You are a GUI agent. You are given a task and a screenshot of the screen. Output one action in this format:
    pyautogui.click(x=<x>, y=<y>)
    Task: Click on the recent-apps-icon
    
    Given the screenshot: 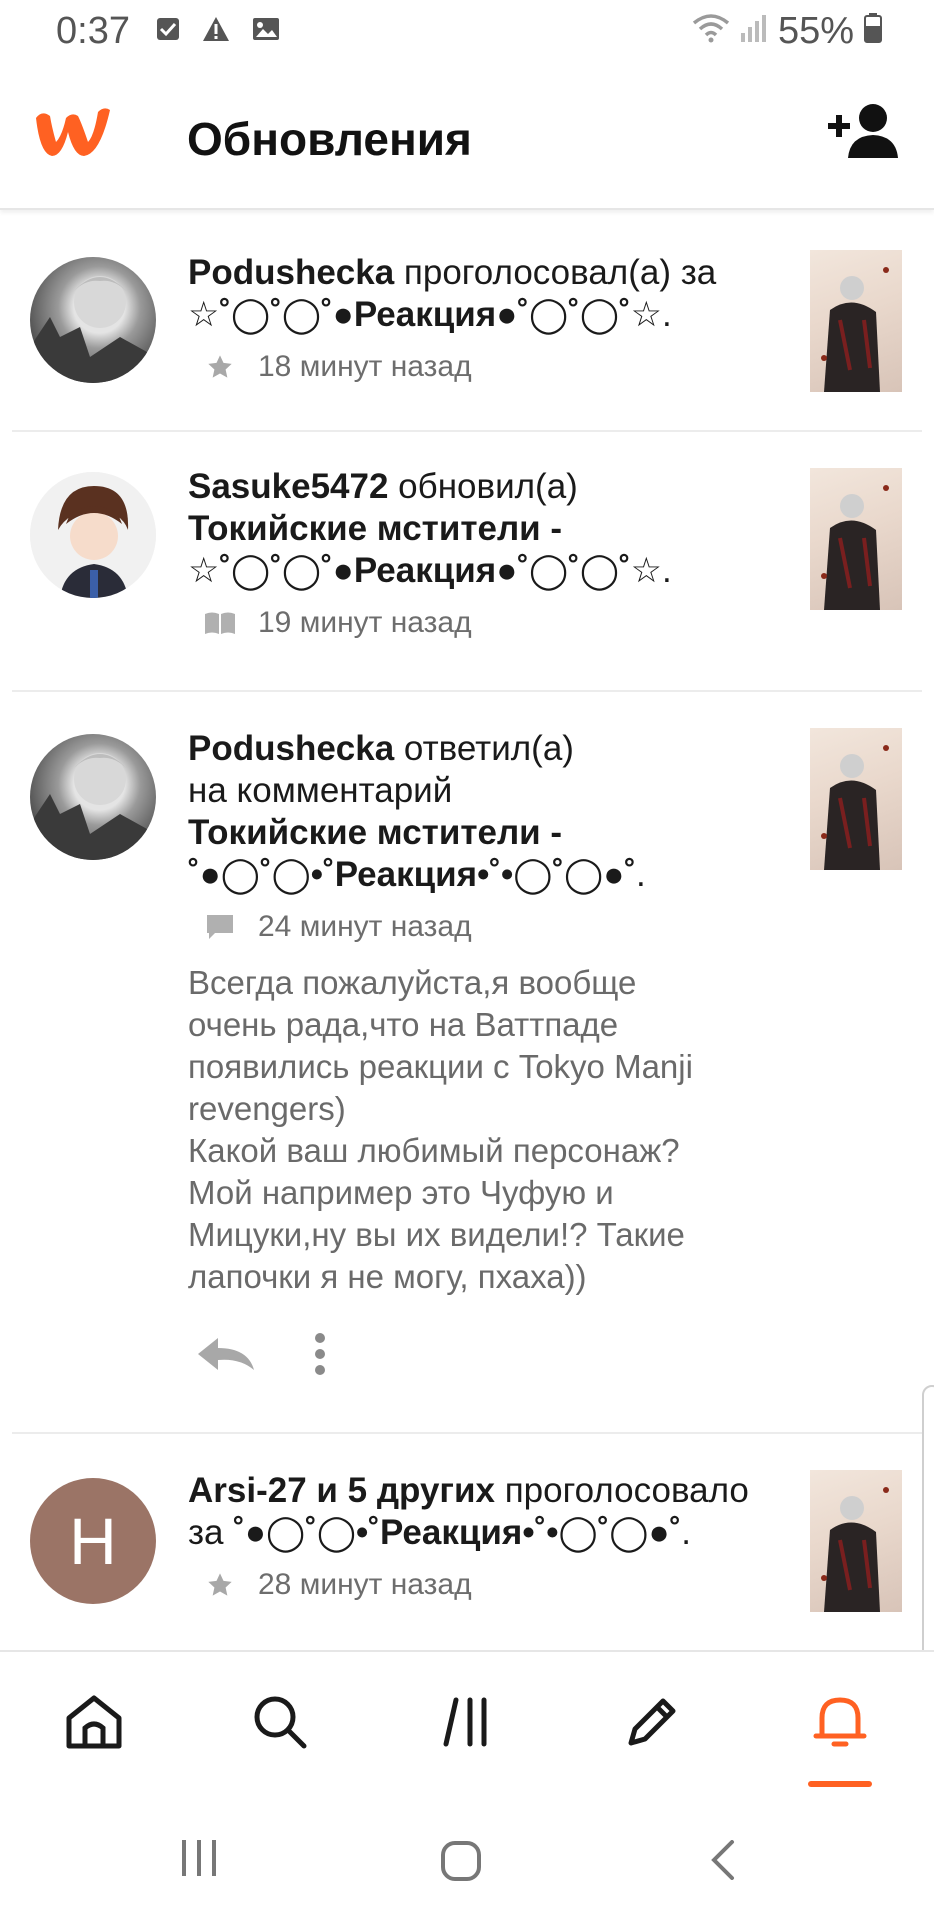 What is the action you would take?
    pyautogui.click(x=200, y=1860)
    